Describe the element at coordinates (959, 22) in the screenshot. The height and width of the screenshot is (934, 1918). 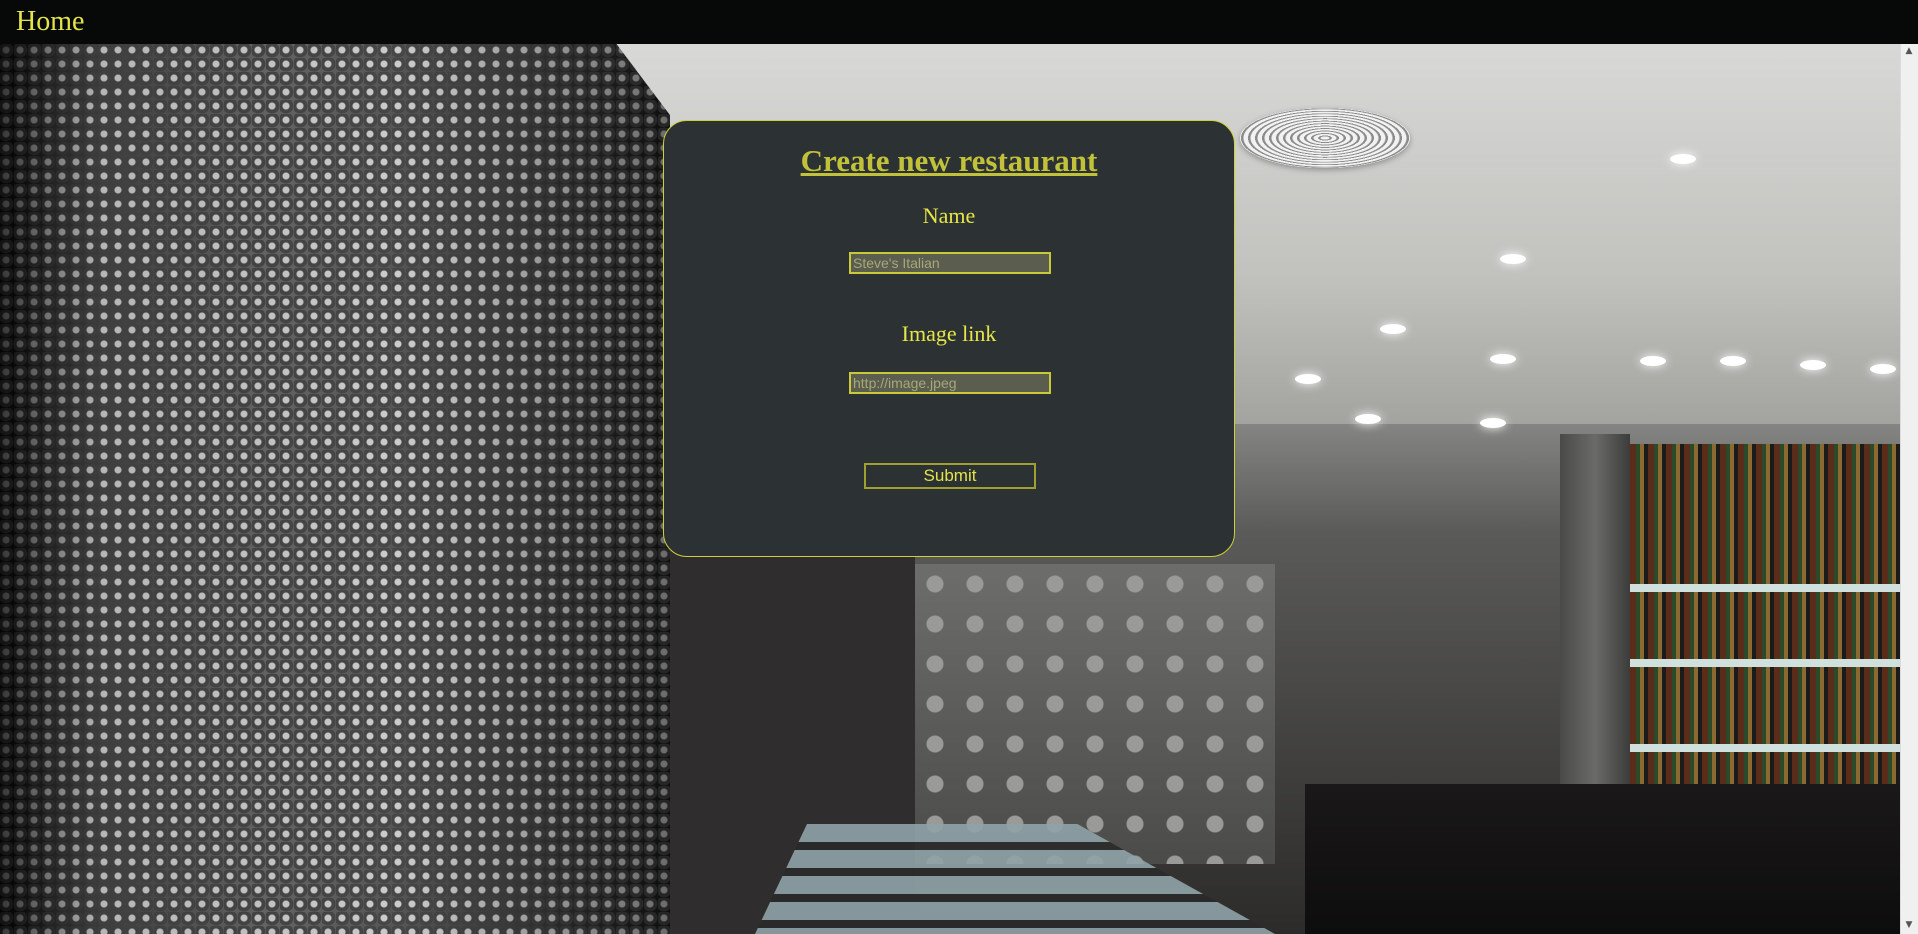
I see `top-nav-bar: Home` at that location.